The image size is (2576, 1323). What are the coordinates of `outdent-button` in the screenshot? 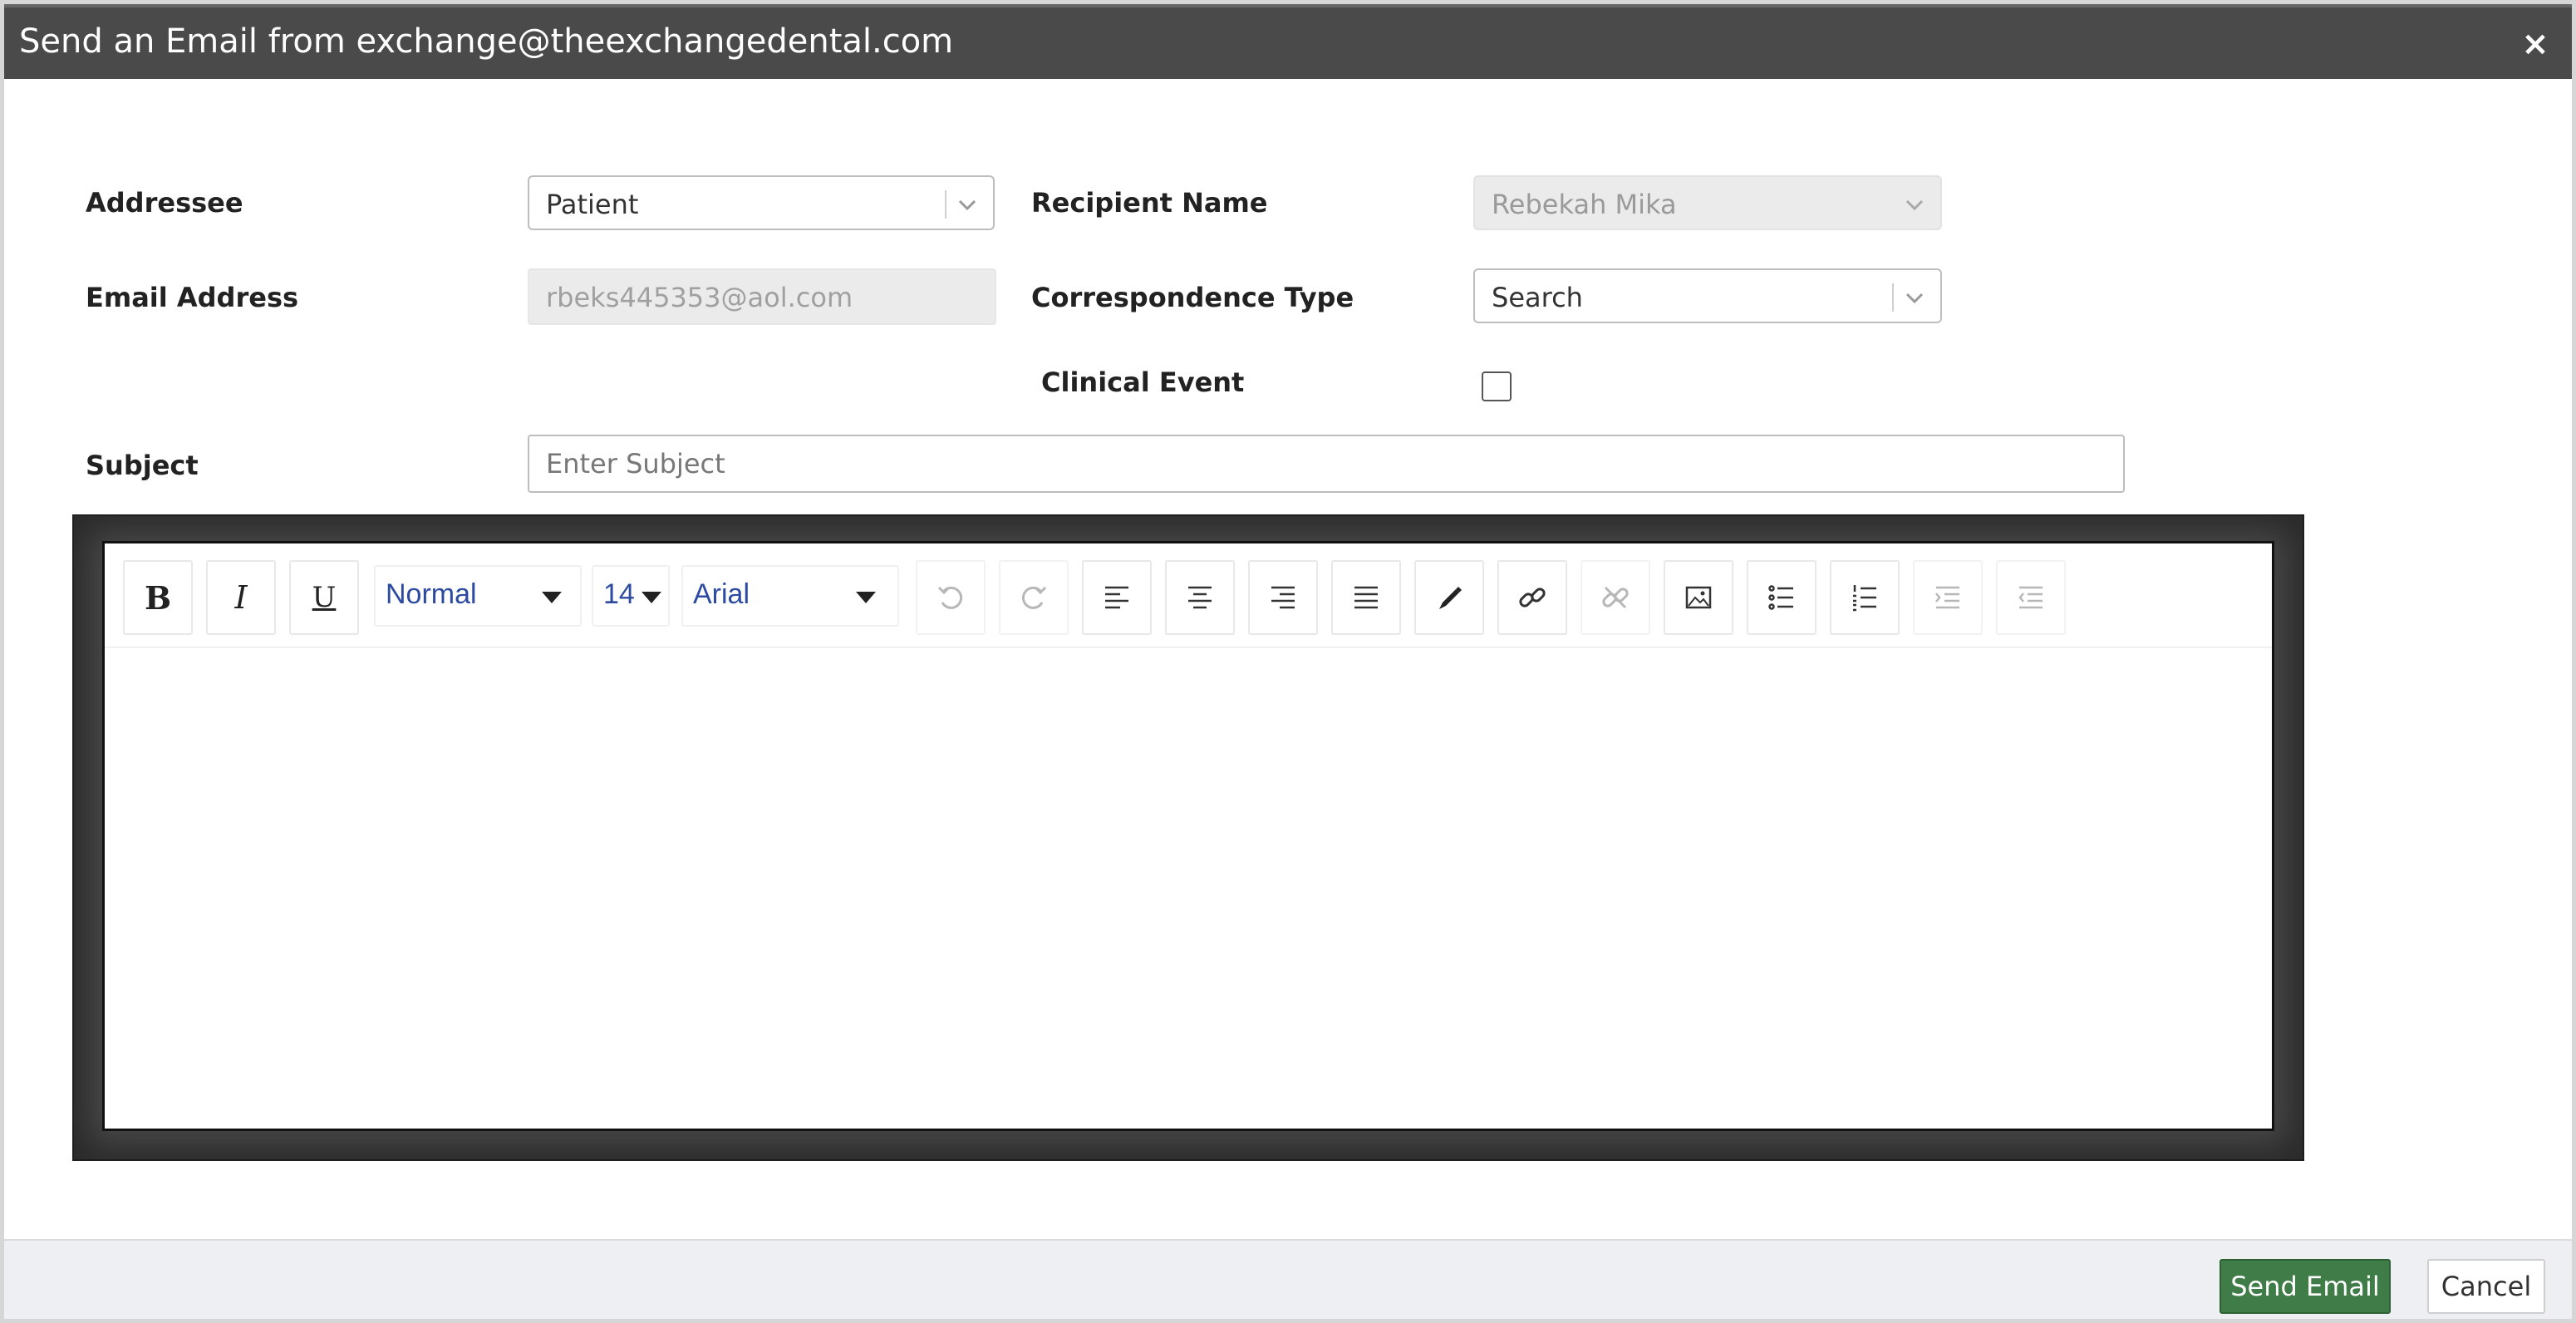 It's located at (2031, 597).